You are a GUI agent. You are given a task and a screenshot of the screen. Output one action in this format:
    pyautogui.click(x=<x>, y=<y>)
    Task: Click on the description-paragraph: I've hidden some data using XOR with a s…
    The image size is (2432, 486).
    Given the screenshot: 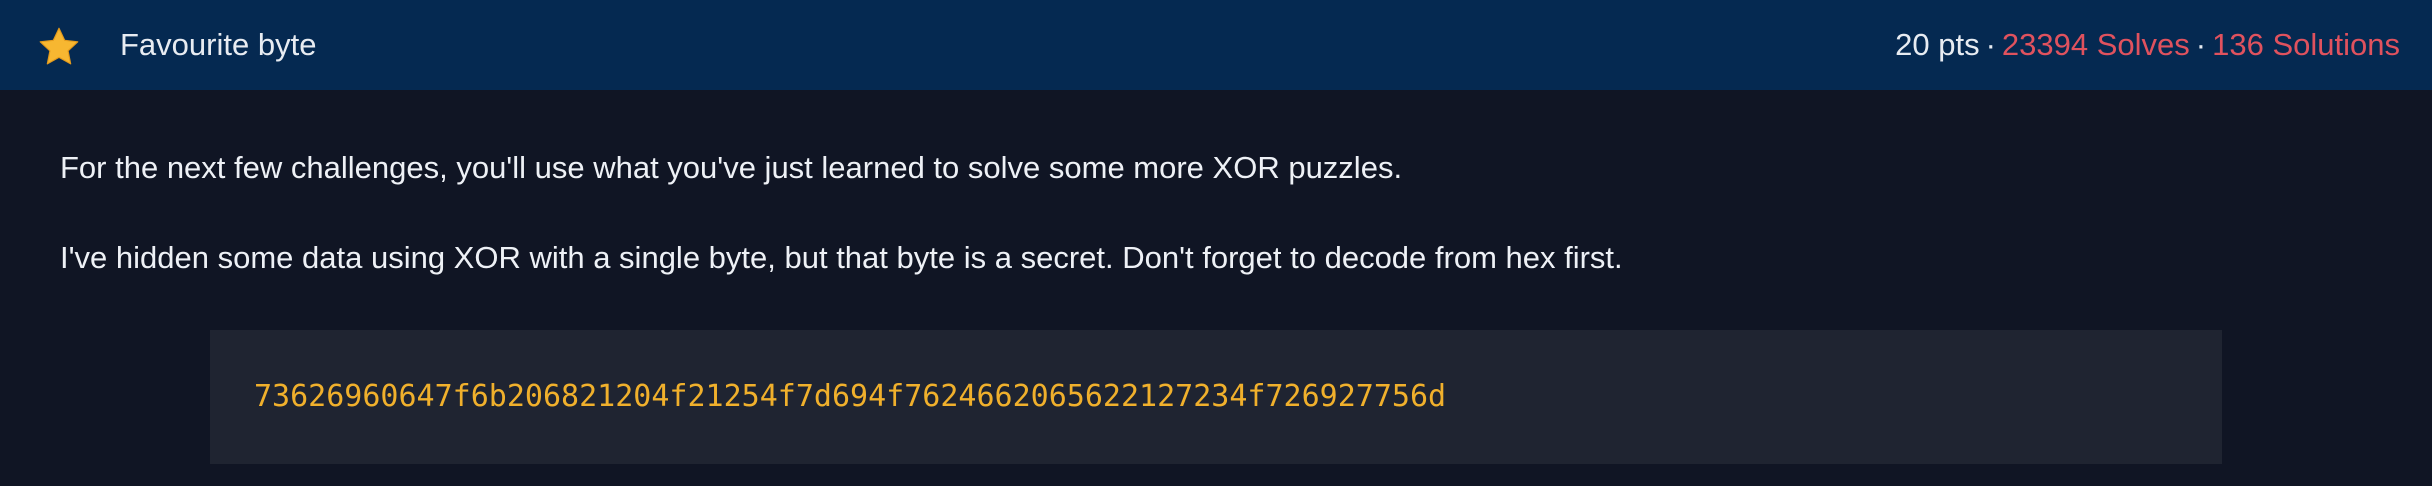 What is the action you would take?
    pyautogui.click(x=841, y=257)
    